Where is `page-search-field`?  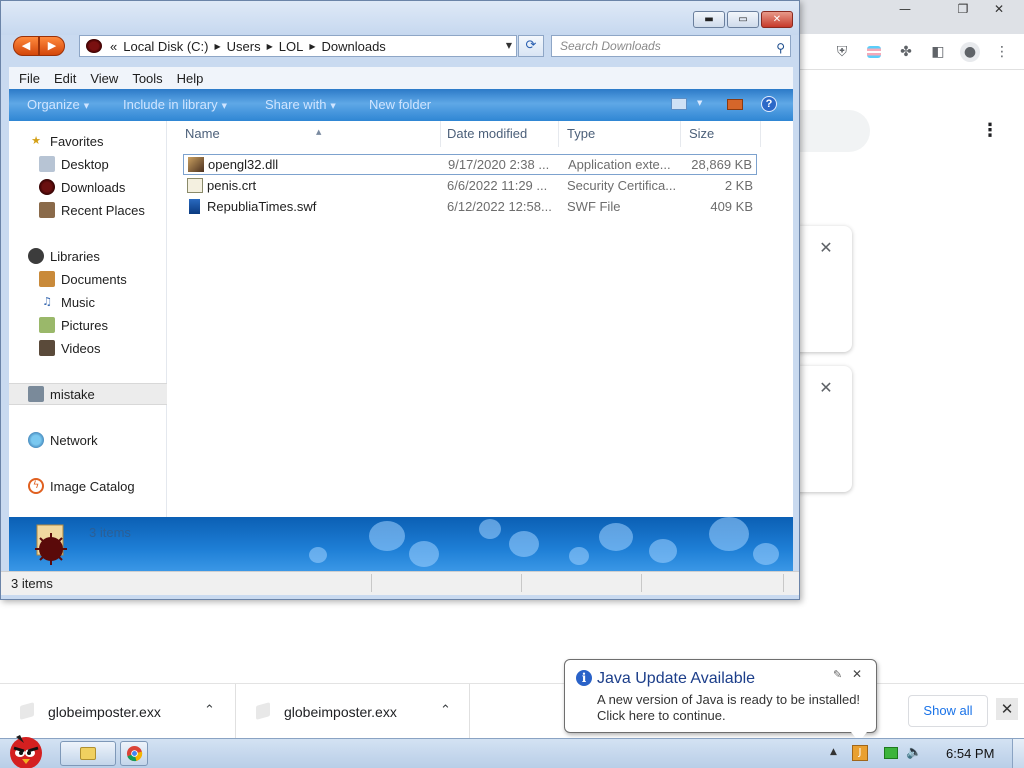 page-search-field is located at coordinates (835, 131).